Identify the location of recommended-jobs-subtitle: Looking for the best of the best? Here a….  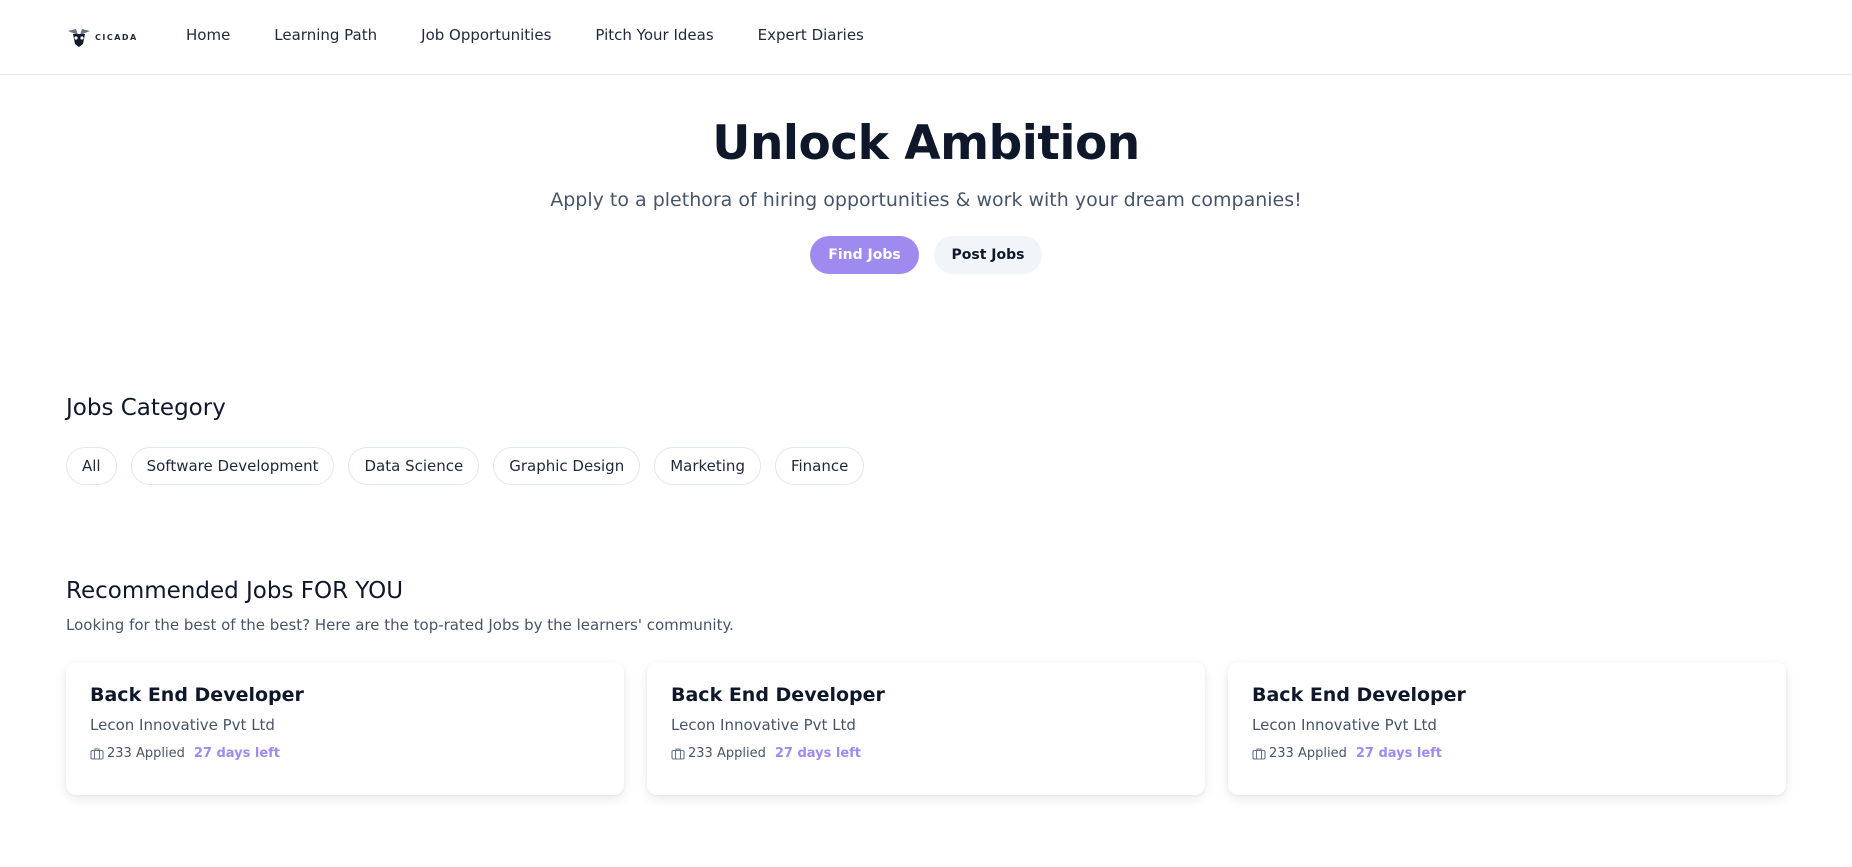
(400, 625).